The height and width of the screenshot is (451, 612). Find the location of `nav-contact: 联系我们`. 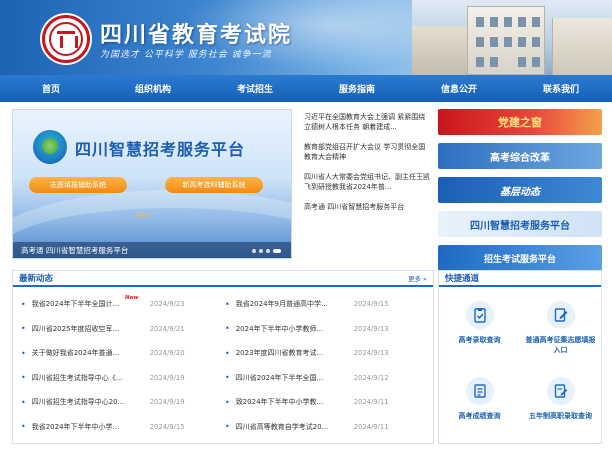

nav-contact: 联系我们 is located at coordinates (561, 88).